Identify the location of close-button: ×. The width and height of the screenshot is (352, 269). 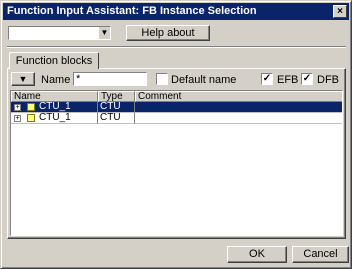
(340, 11).